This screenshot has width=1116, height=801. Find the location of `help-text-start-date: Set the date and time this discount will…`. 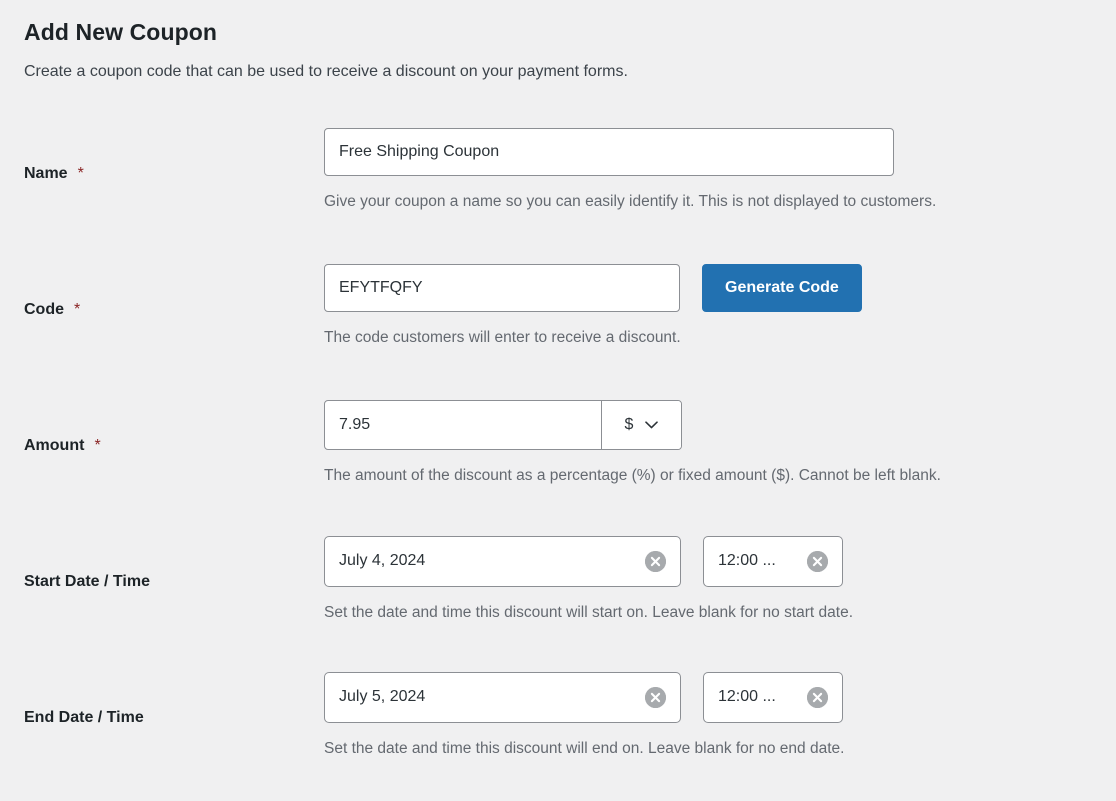

help-text-start-date: Set the date and time this discount will… is located at coordinates (589, 612).